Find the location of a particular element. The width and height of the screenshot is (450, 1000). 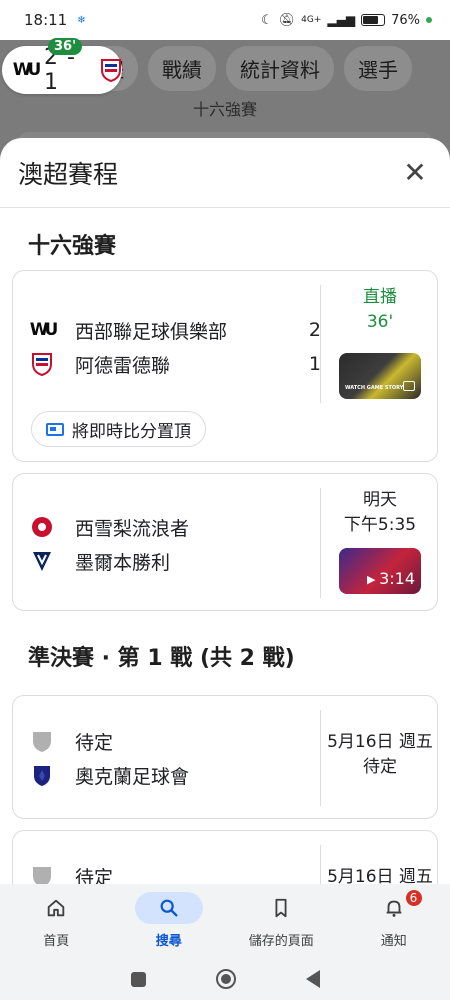

battery-percent: 76% is located at coordinates (405, 20).